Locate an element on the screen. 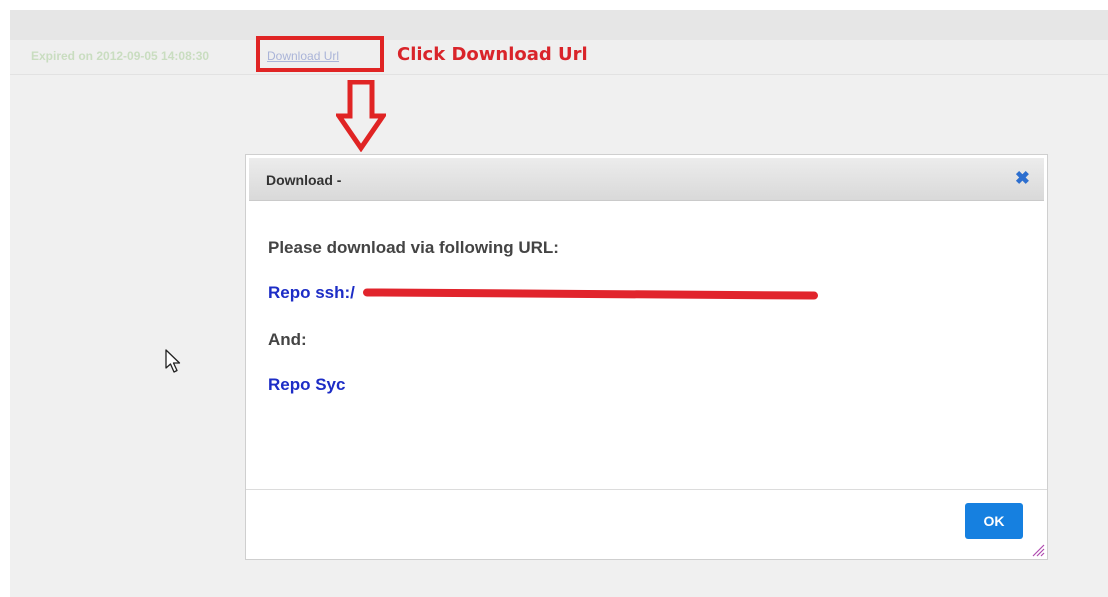  mouse-cursor-icon is located at coordinates (173, 361).